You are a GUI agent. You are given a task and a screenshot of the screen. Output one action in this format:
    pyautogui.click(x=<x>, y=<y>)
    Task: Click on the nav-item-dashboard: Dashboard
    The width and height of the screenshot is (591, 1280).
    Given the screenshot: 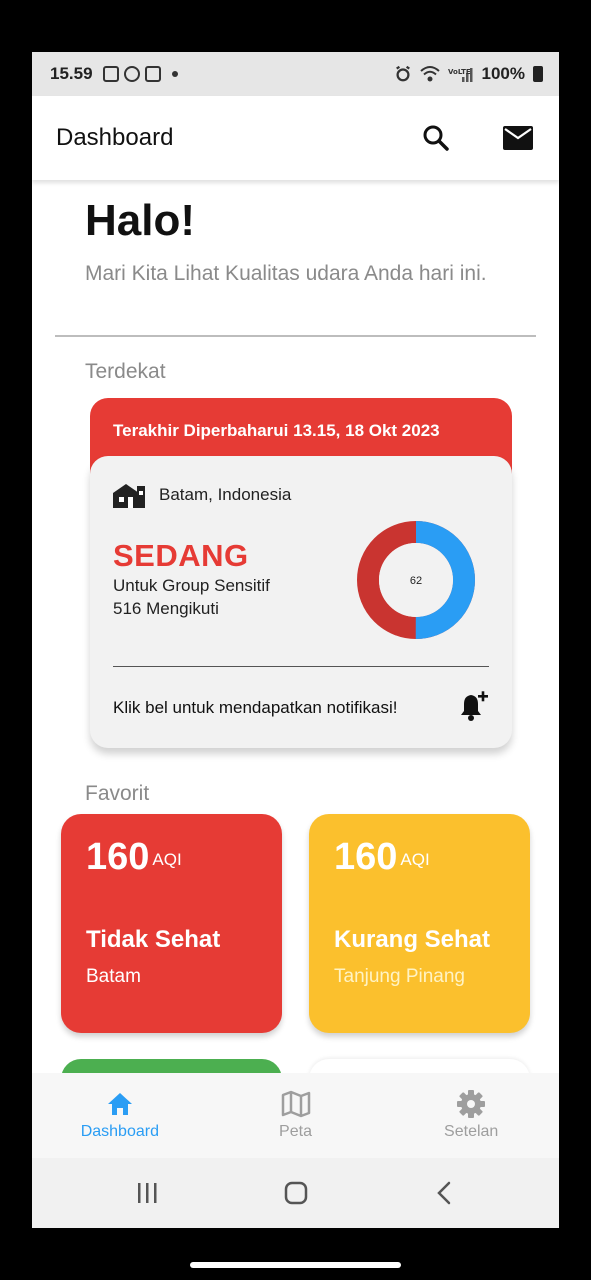 What is the action you would take?
    pyautogui.click(x=120, y=1115)
    